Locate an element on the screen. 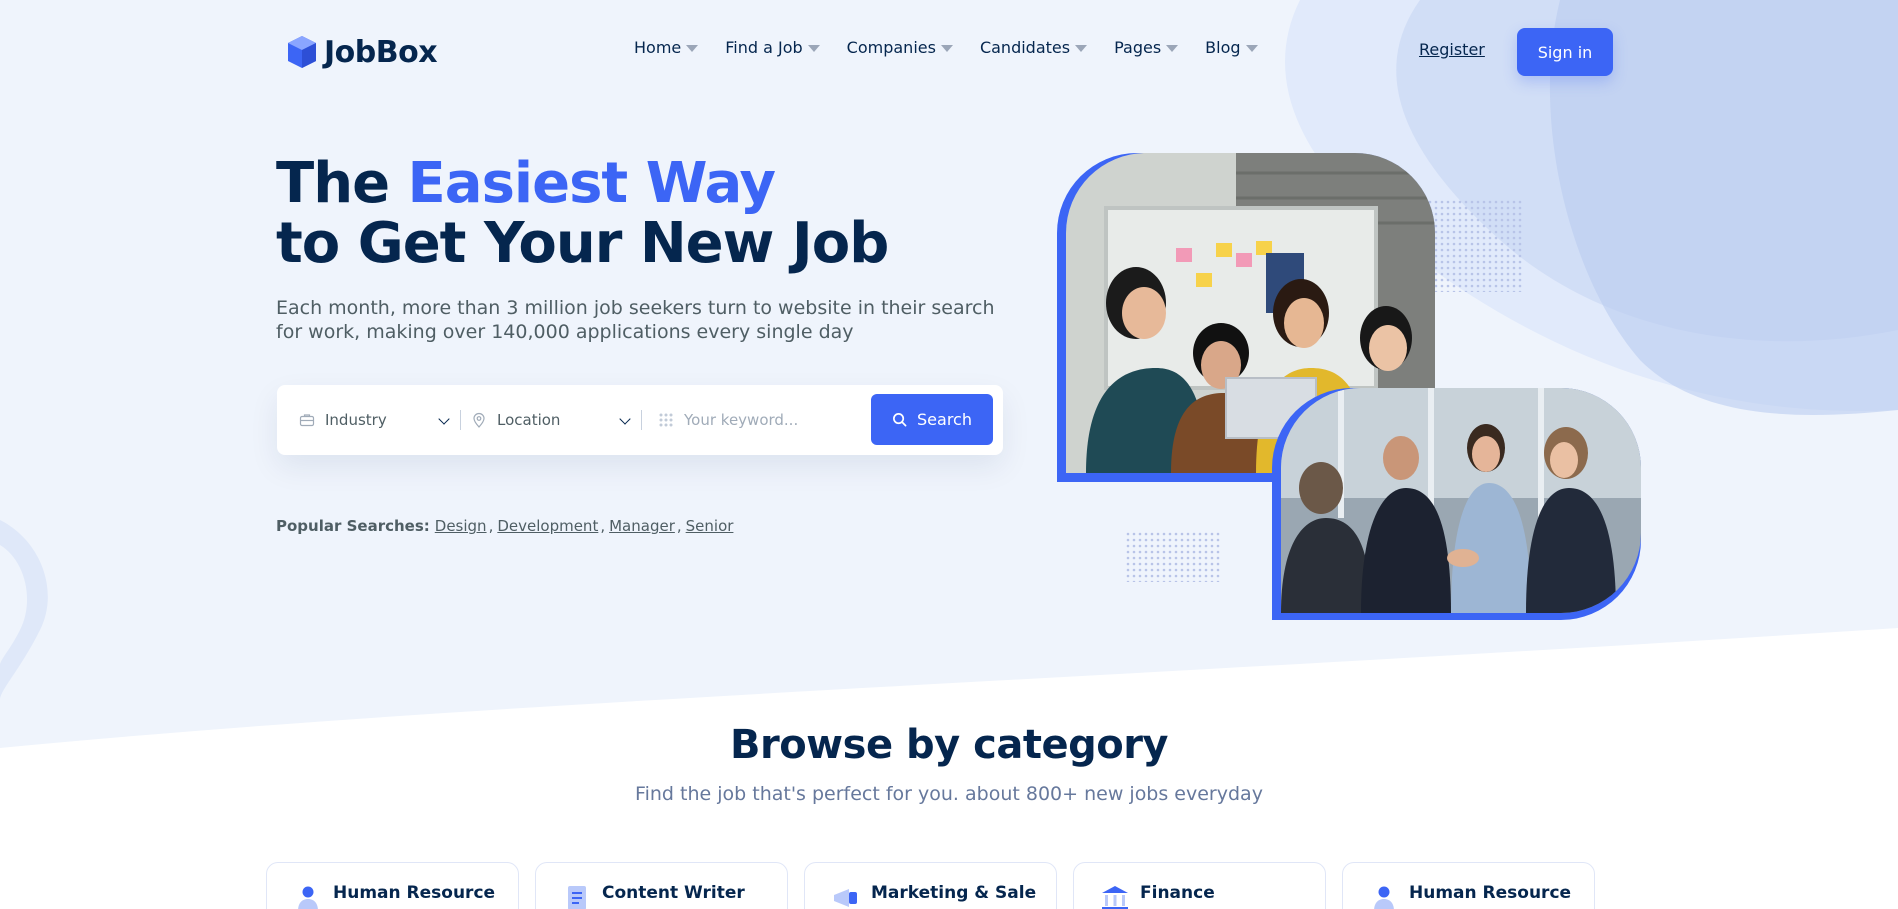 The height and width of the screenshot is (909, 1898). logo: JobBox is located at coordinates (362, 52).